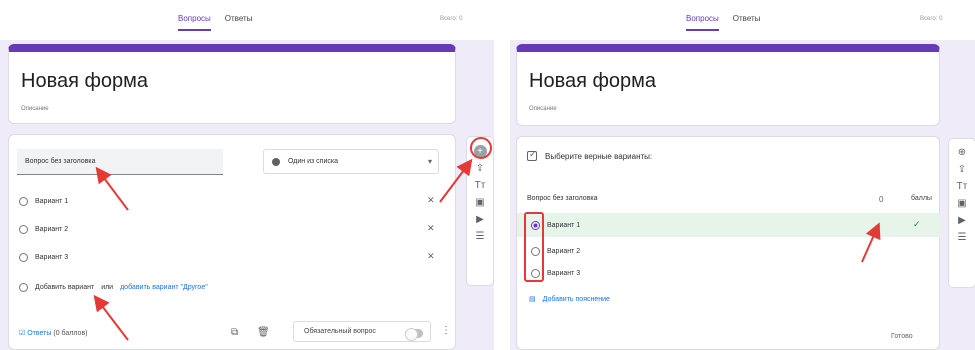 This screenshot has height=350, width=975. What do you see at coordinates (120, 162) in the screenshot?
I see `question-title-input: Вопрос без заголовка` at bounding box center [120, 162].